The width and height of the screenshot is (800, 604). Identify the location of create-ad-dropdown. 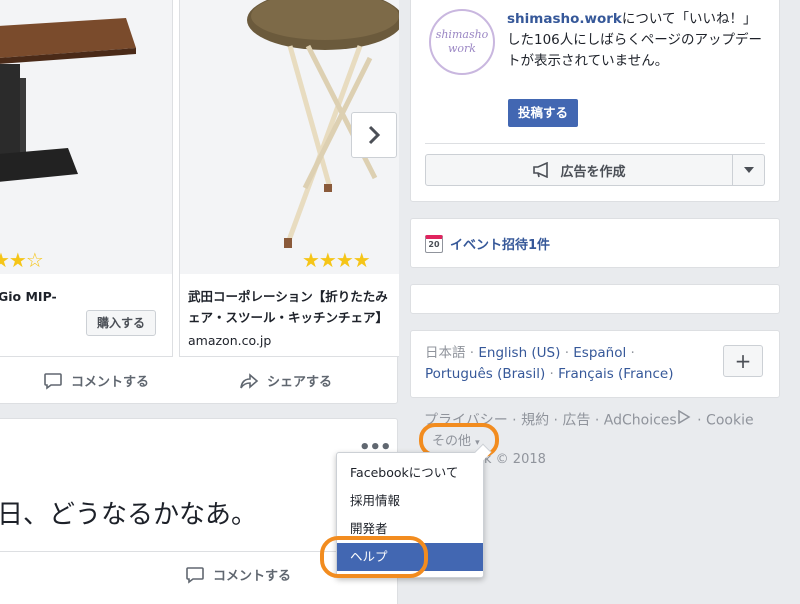
(749, 170).